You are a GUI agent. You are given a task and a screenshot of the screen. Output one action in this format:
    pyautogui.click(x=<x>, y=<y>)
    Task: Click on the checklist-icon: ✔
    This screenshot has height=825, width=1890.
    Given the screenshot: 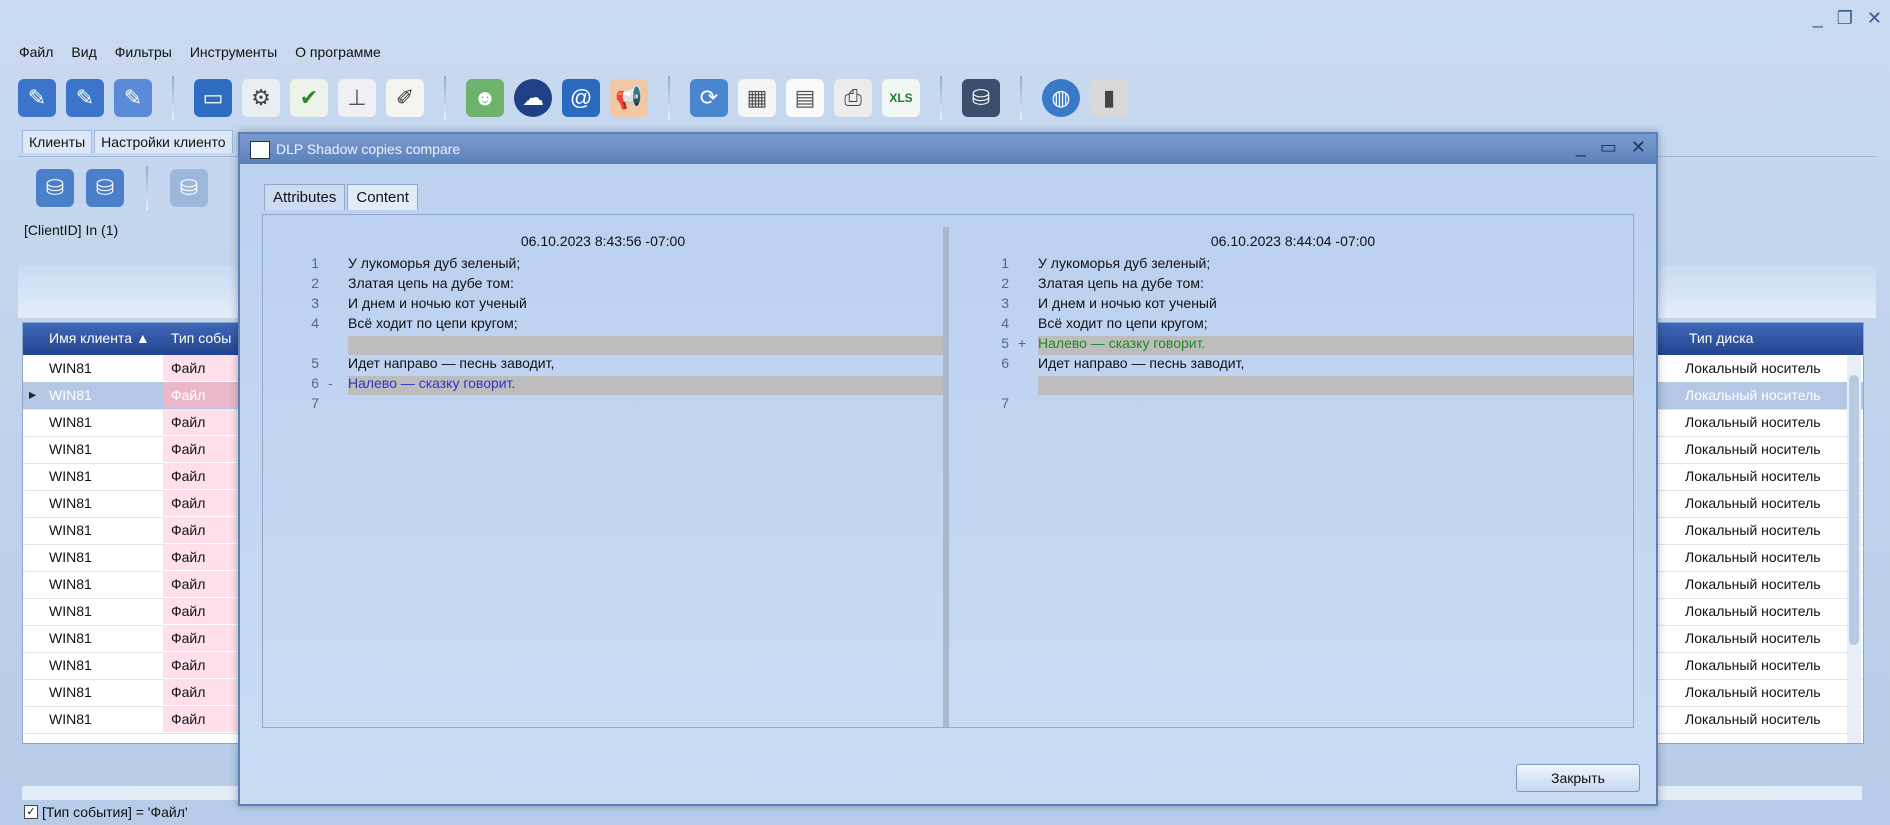 What is the action you would take?
    pyautogui.click(x=309, y=98)
    